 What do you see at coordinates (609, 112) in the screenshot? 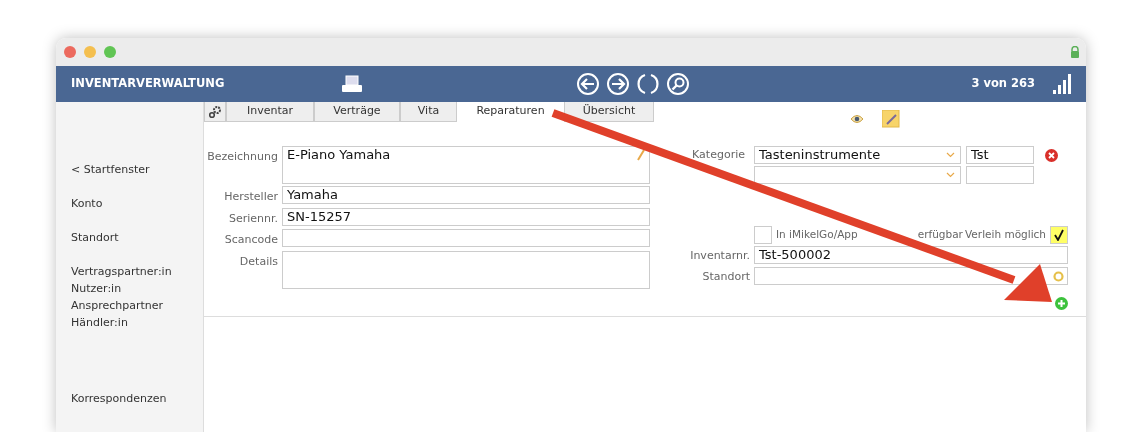
I see `tab: Übersicht` at bounding box center [609, 112].